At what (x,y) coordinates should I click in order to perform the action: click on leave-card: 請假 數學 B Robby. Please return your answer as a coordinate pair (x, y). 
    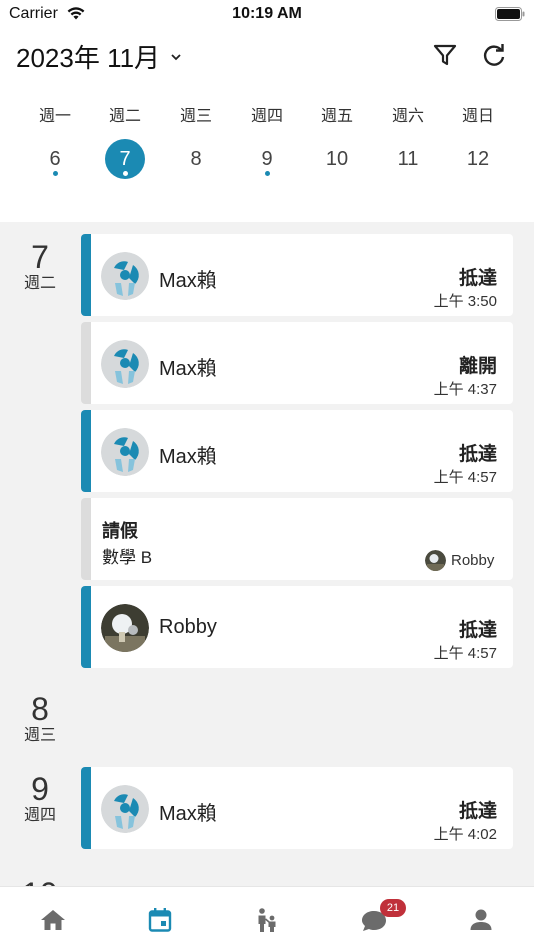
    Looking at the image, I should click on (297, 539).